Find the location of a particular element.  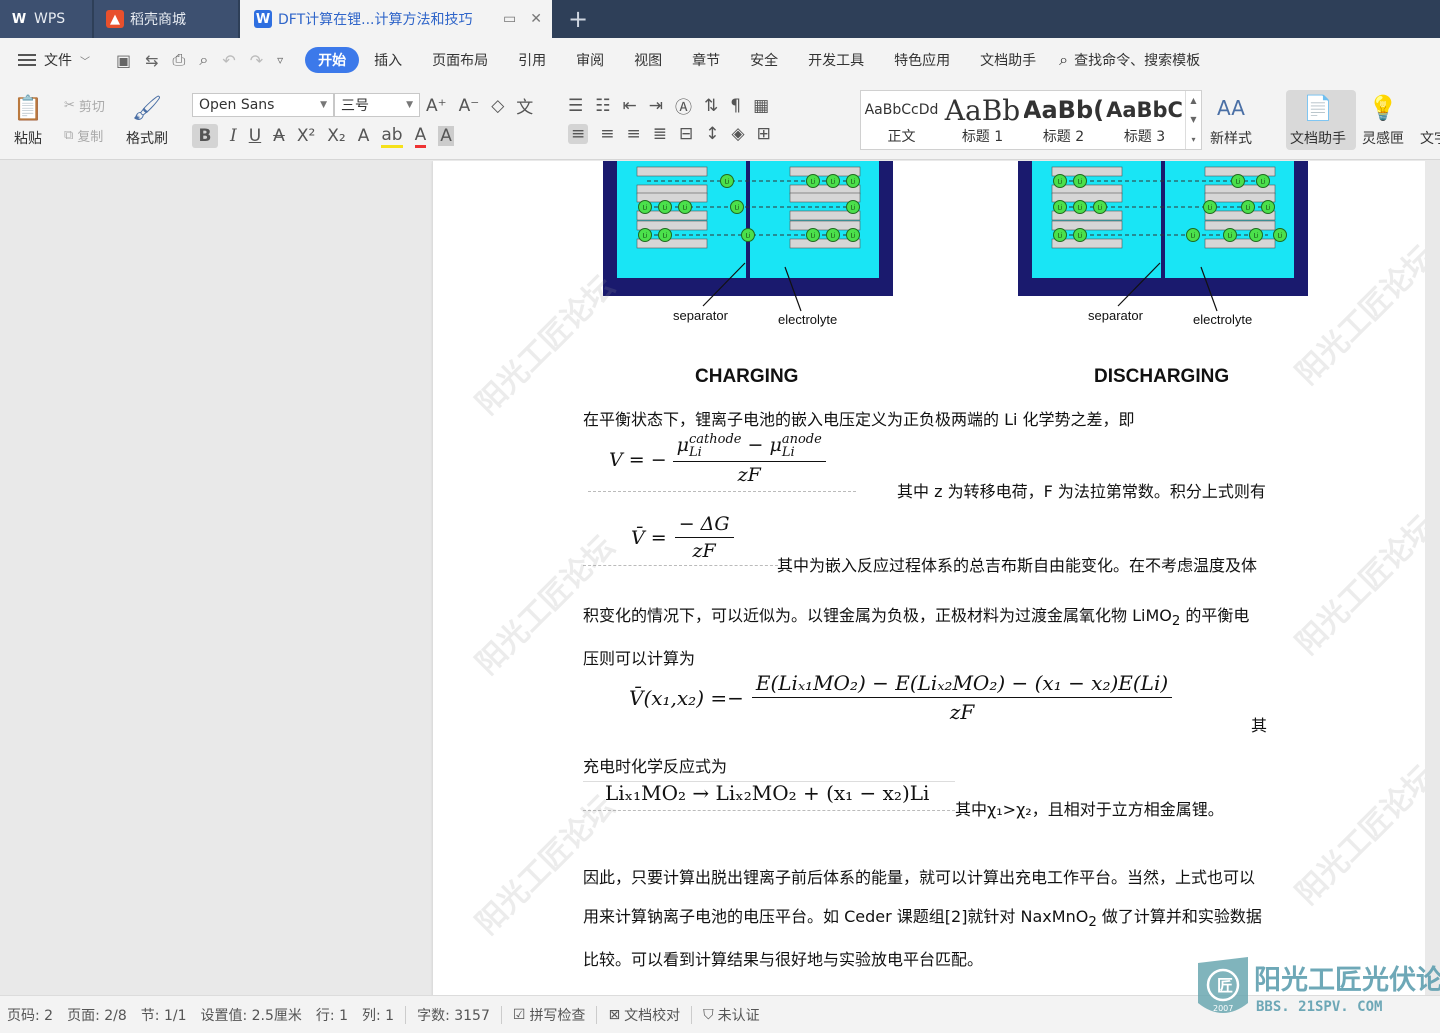

new-style-button: AA 新样式 is located at coordinates (1231, 120).